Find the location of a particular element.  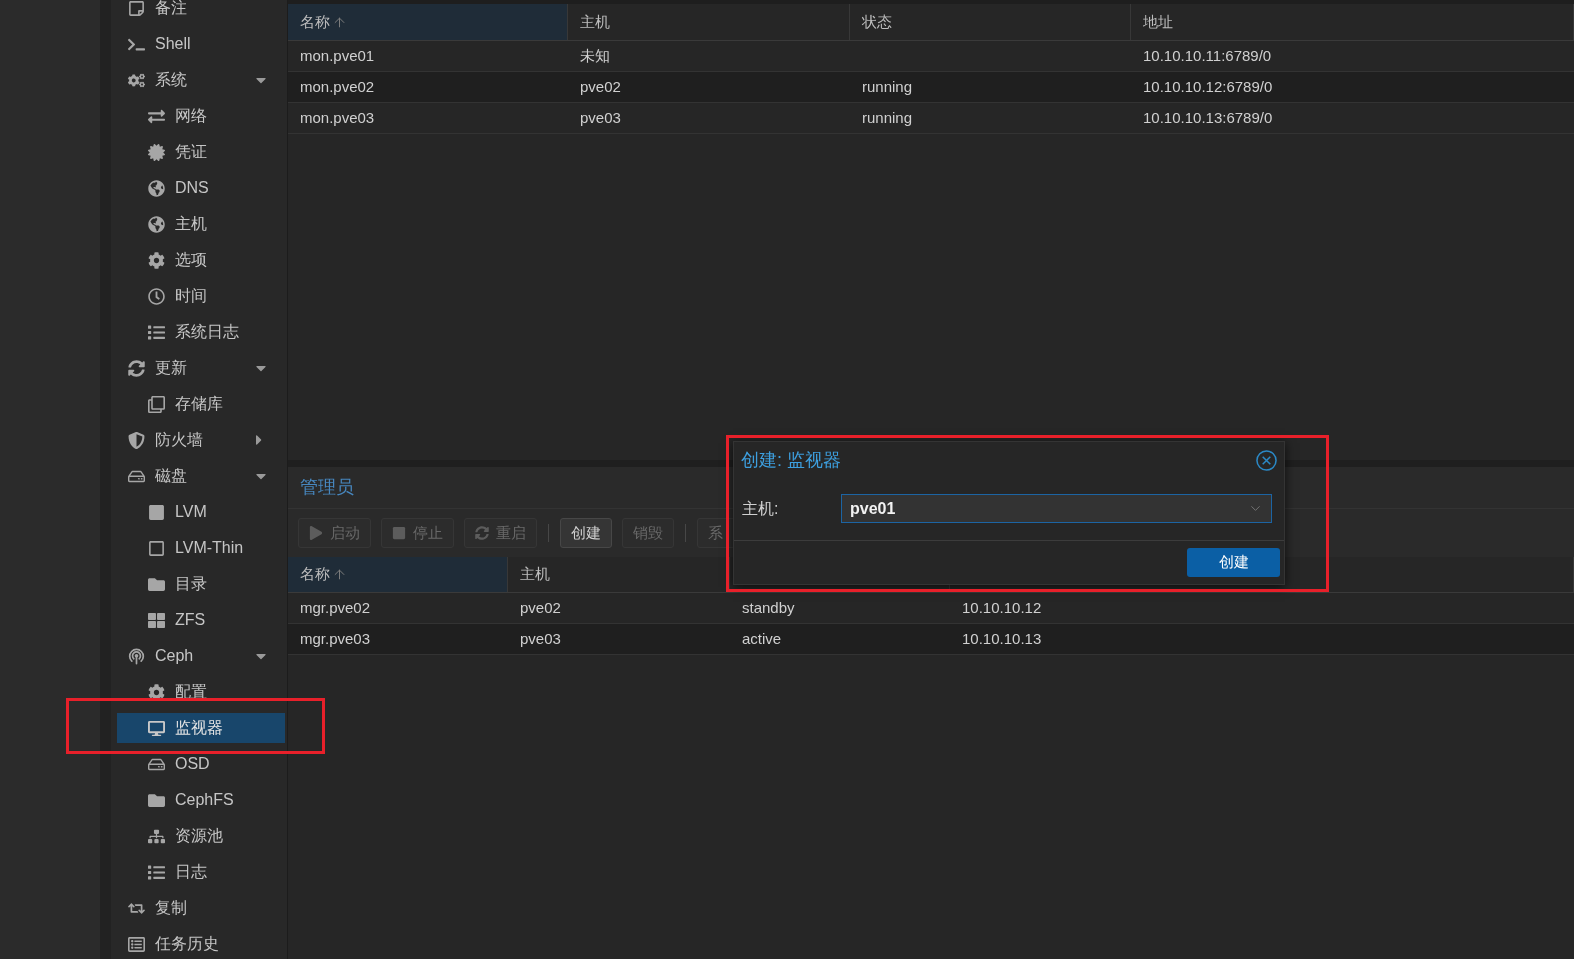

sidebar-item: 主机 is located at coordinates (201, 224).